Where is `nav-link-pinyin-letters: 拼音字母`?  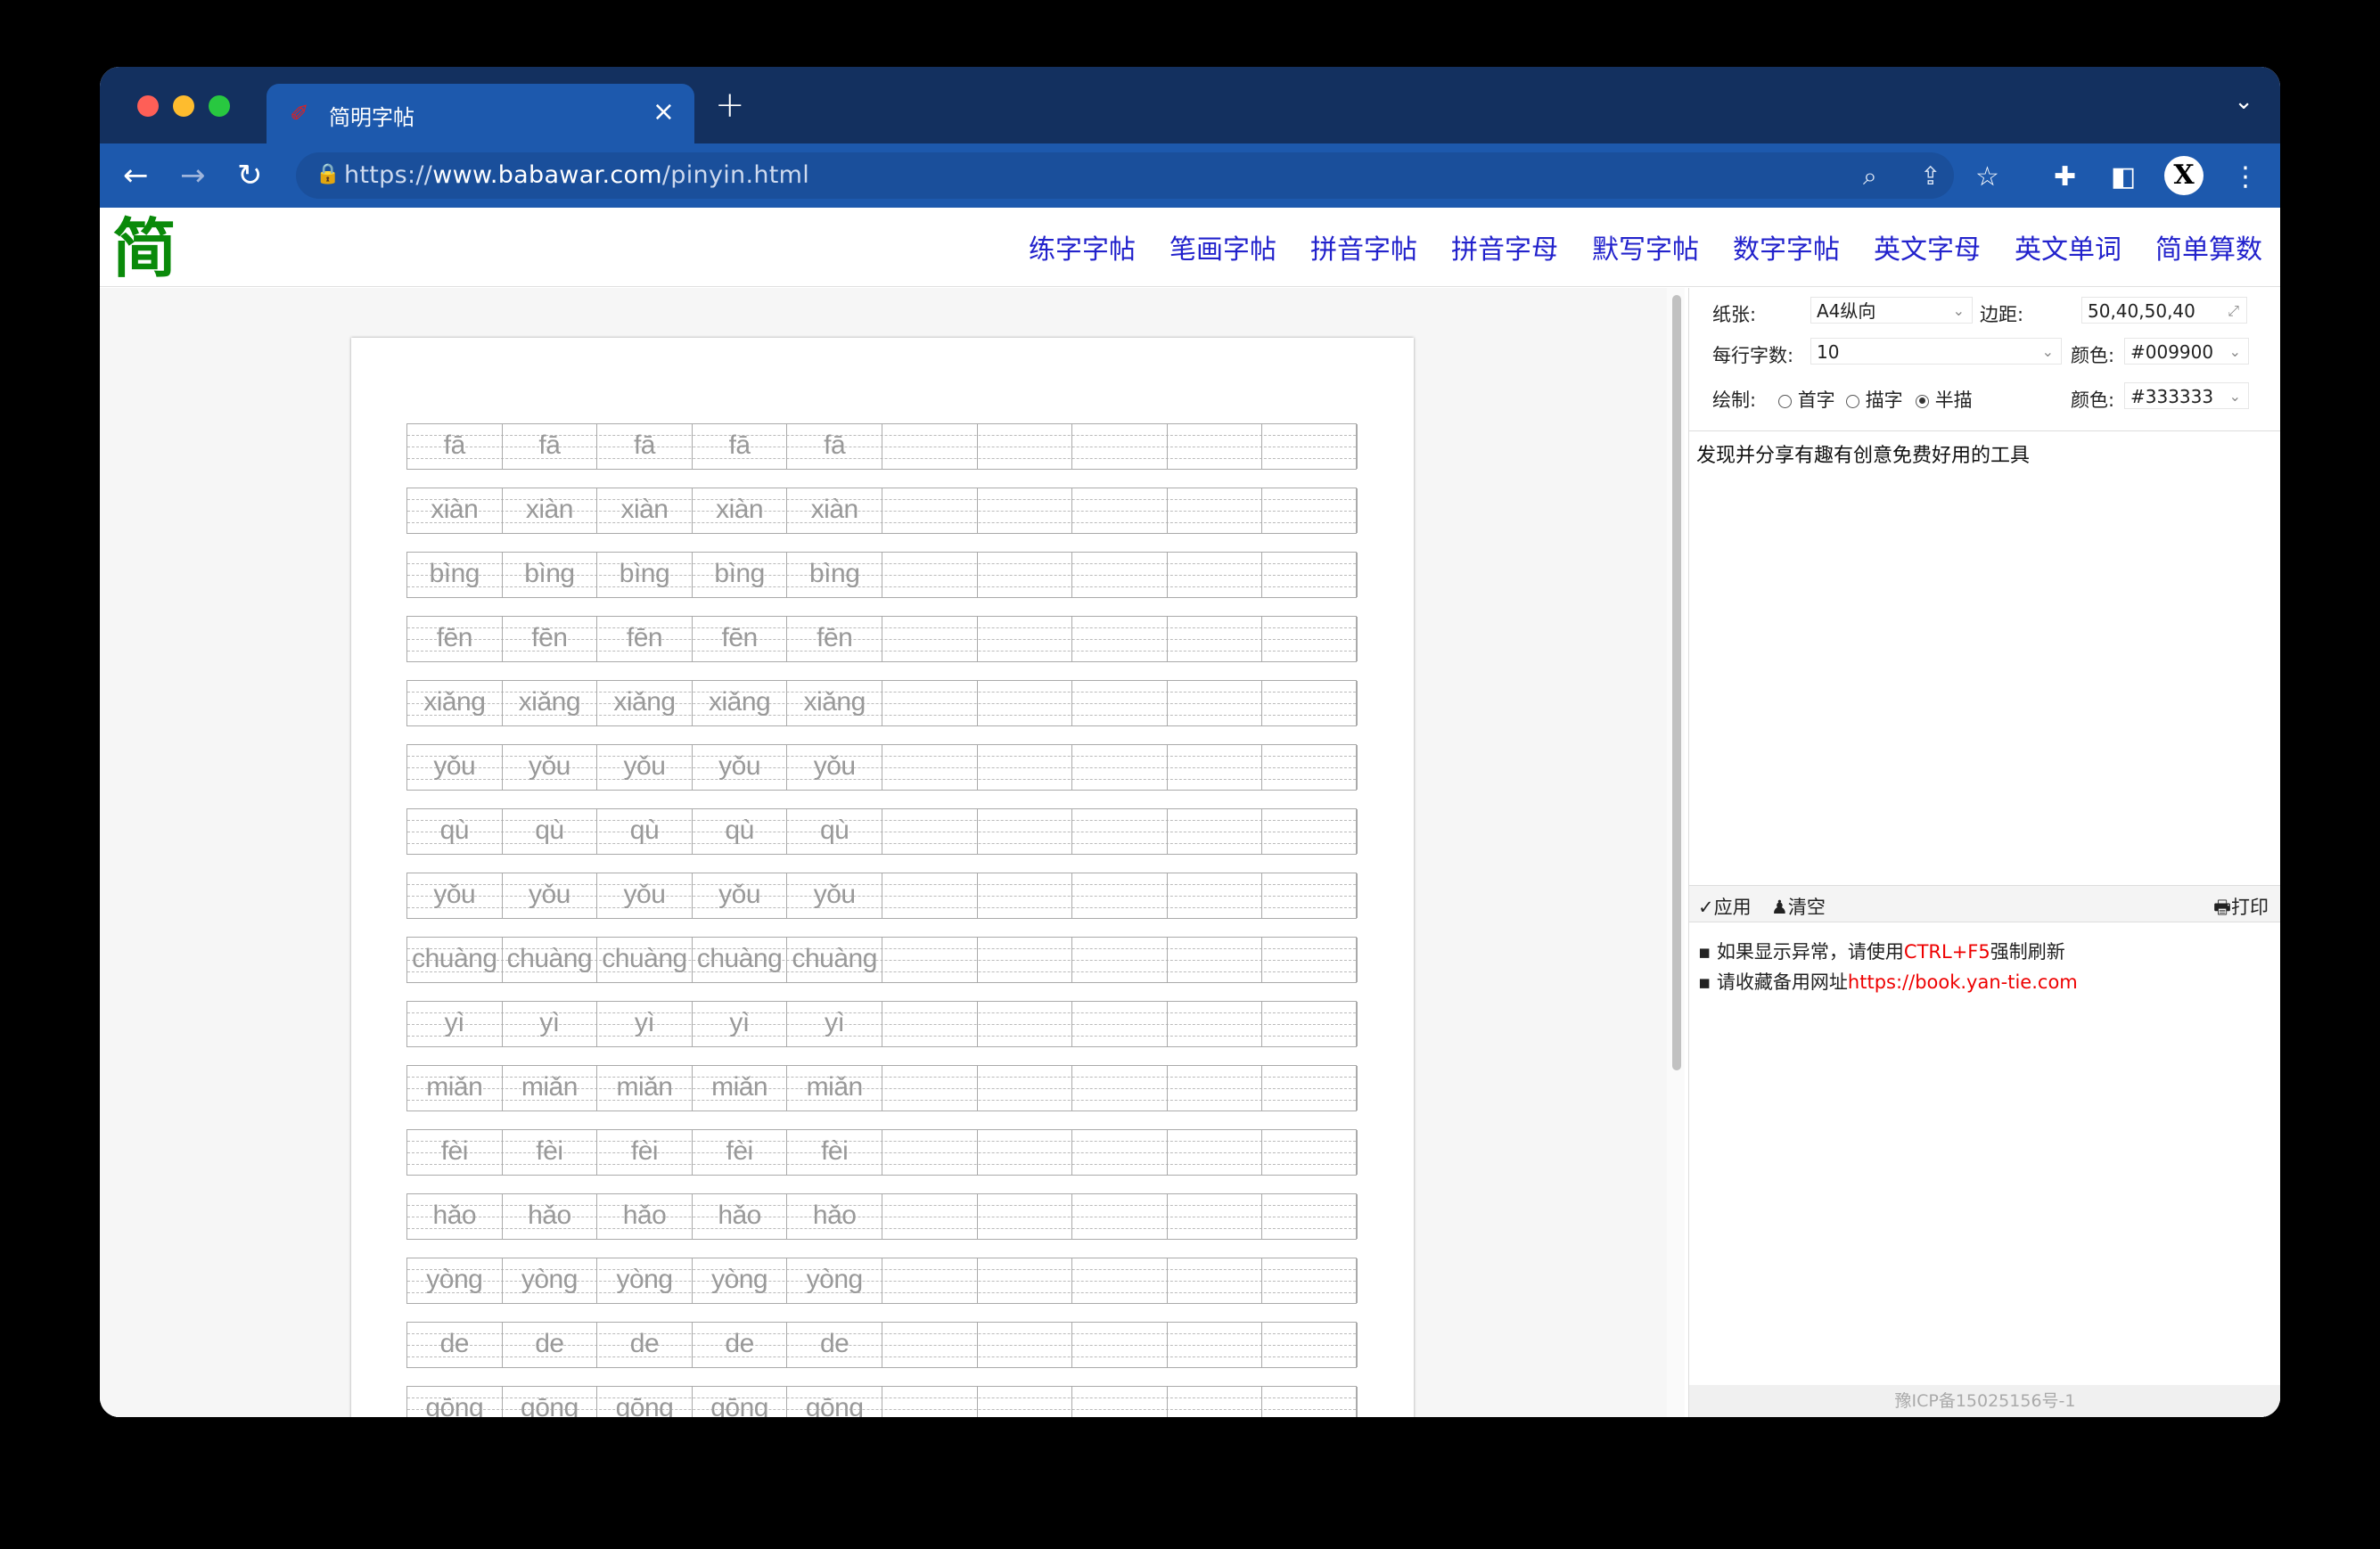 nav-link-pinyin-letters: 拼音字母 is located at coordinates (1504, 247).